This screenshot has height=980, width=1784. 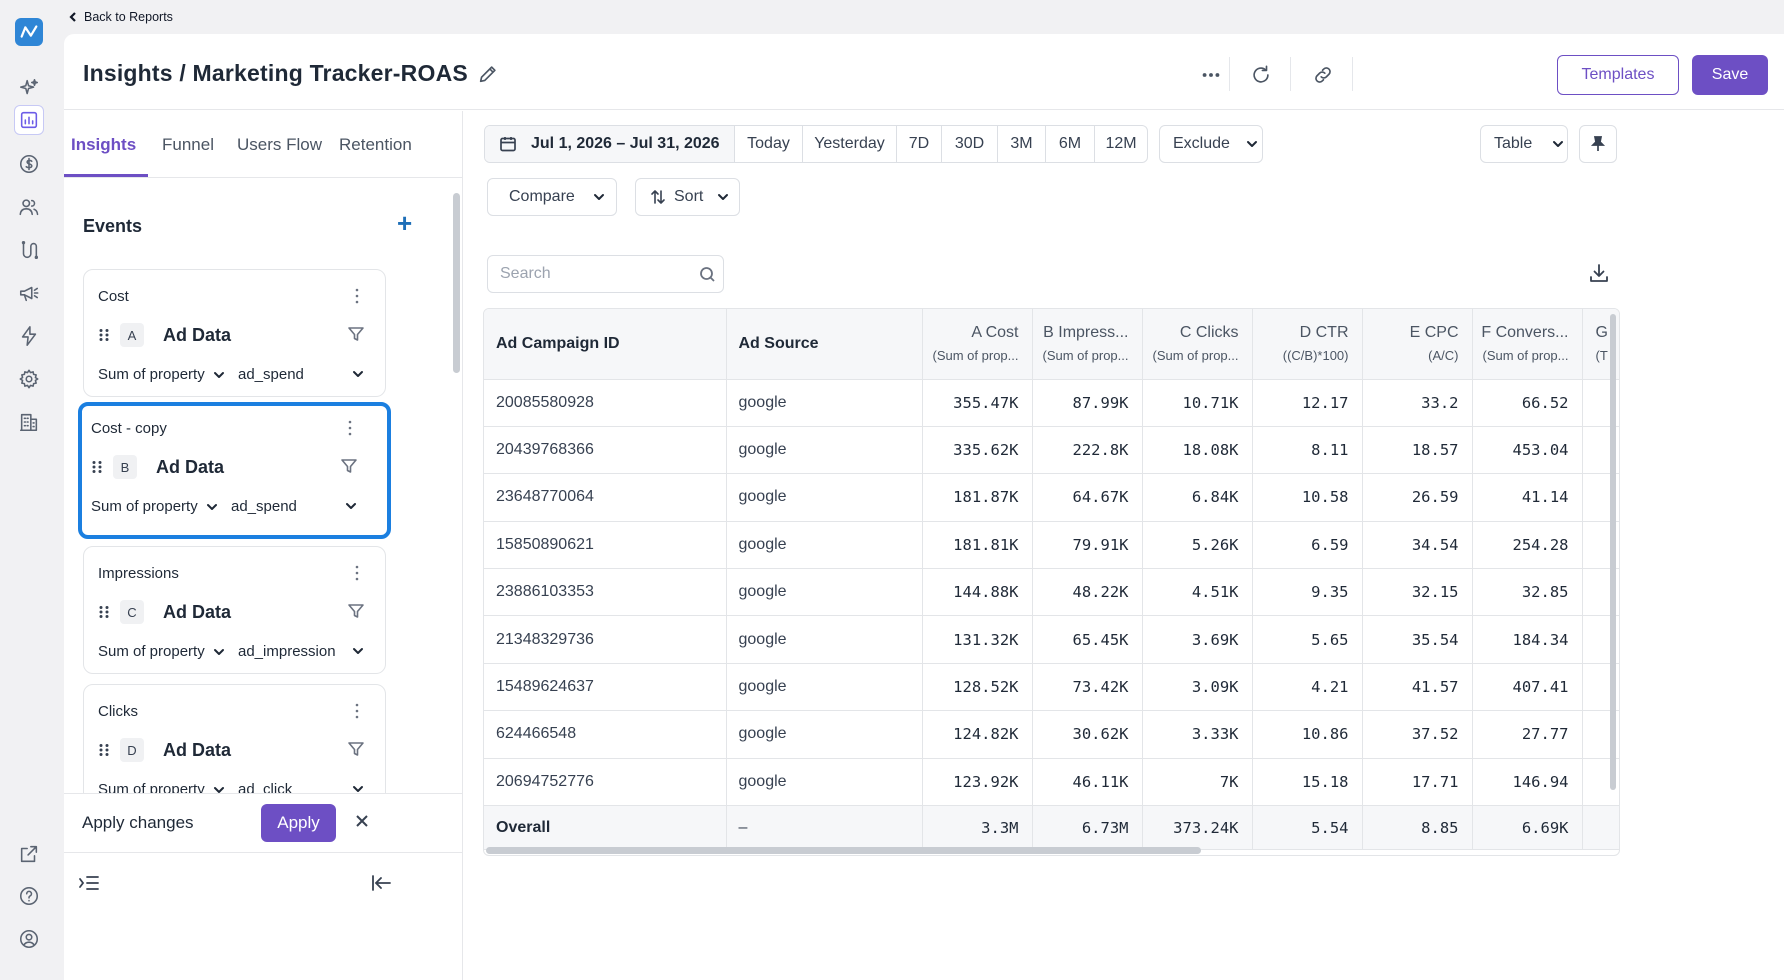 I want to click on apply-changes-label: Apply changes, so click(x=138, y=822).